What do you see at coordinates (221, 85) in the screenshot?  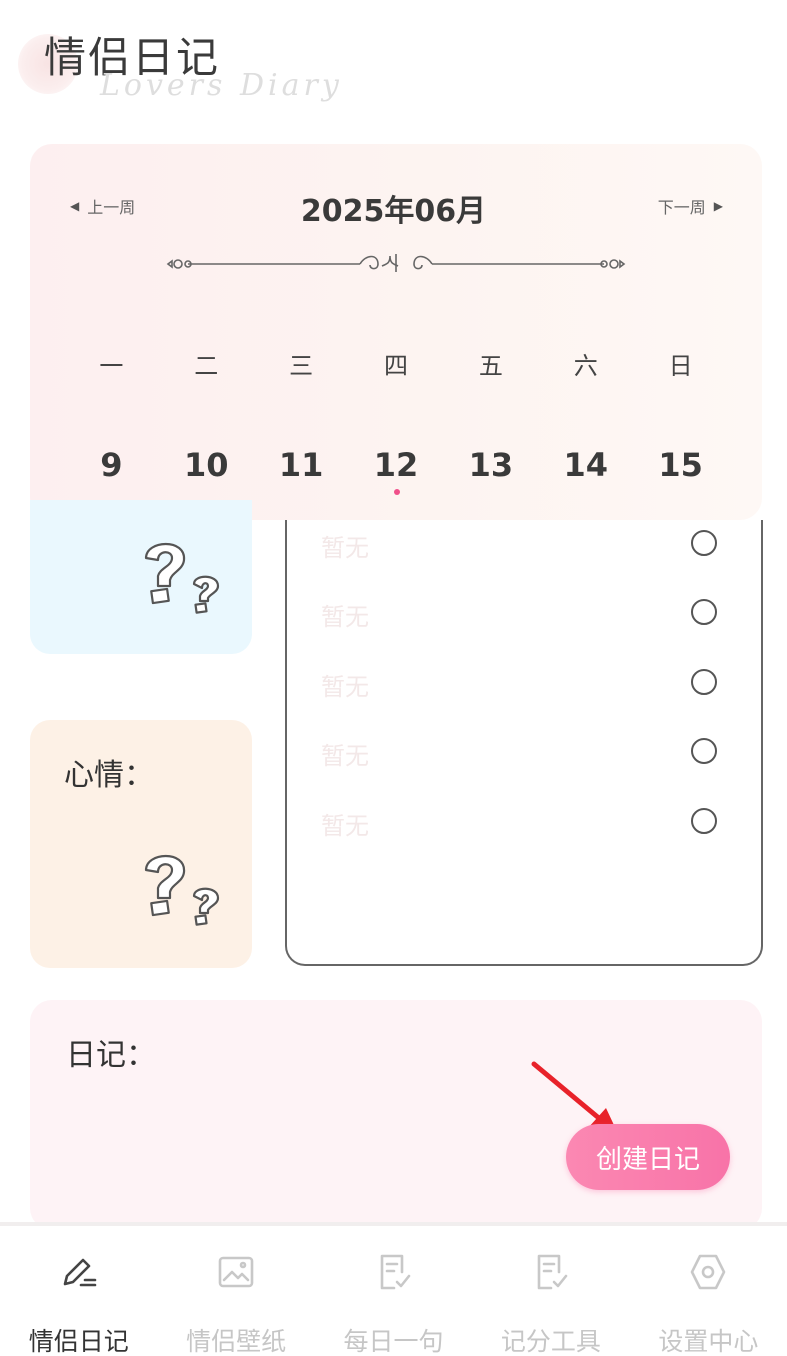 I see `app-subtitle: Lovers Diary` at bounding box center [221, 85].